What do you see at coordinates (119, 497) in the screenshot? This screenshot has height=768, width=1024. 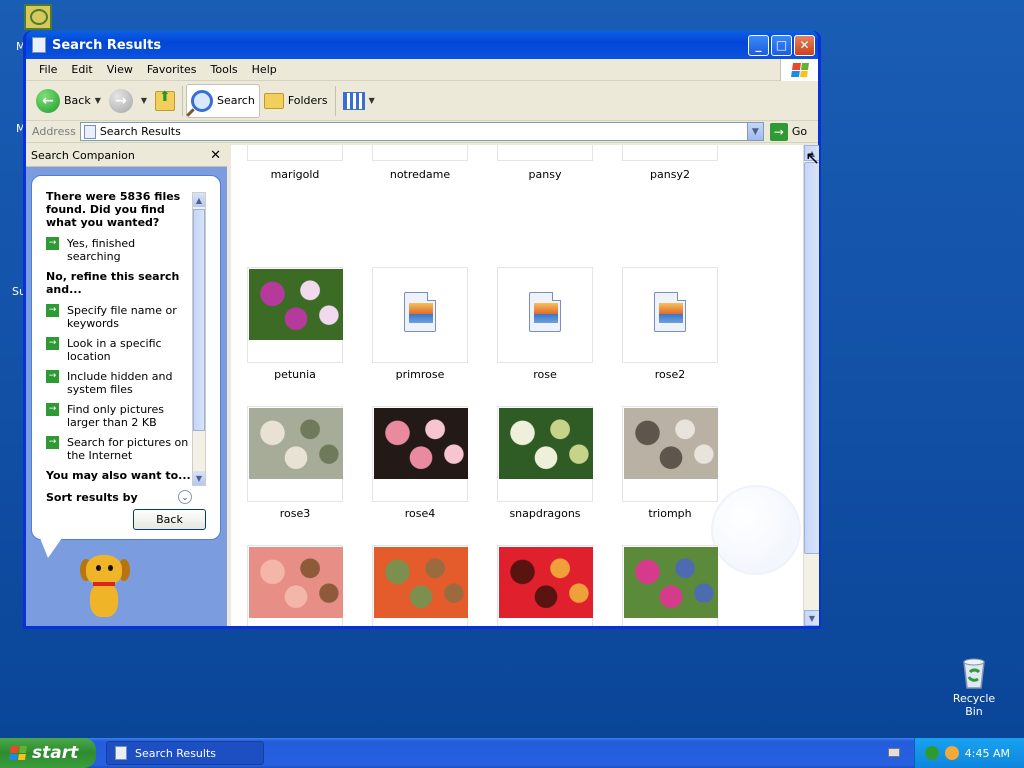 I see `sort-results-row: Sort results by ⌄` at bounding box center [119, 497].